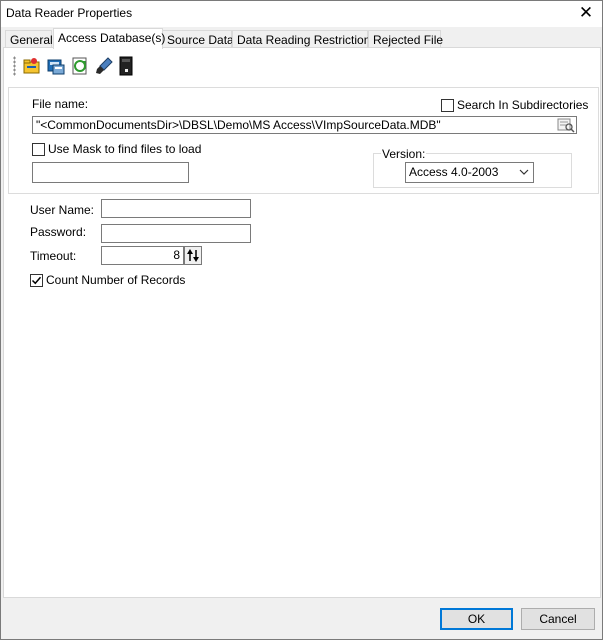 Image resolution: width=603 pixels, height=640 pixels. I want to click on spin-arrows-icon, so click(193, 255).